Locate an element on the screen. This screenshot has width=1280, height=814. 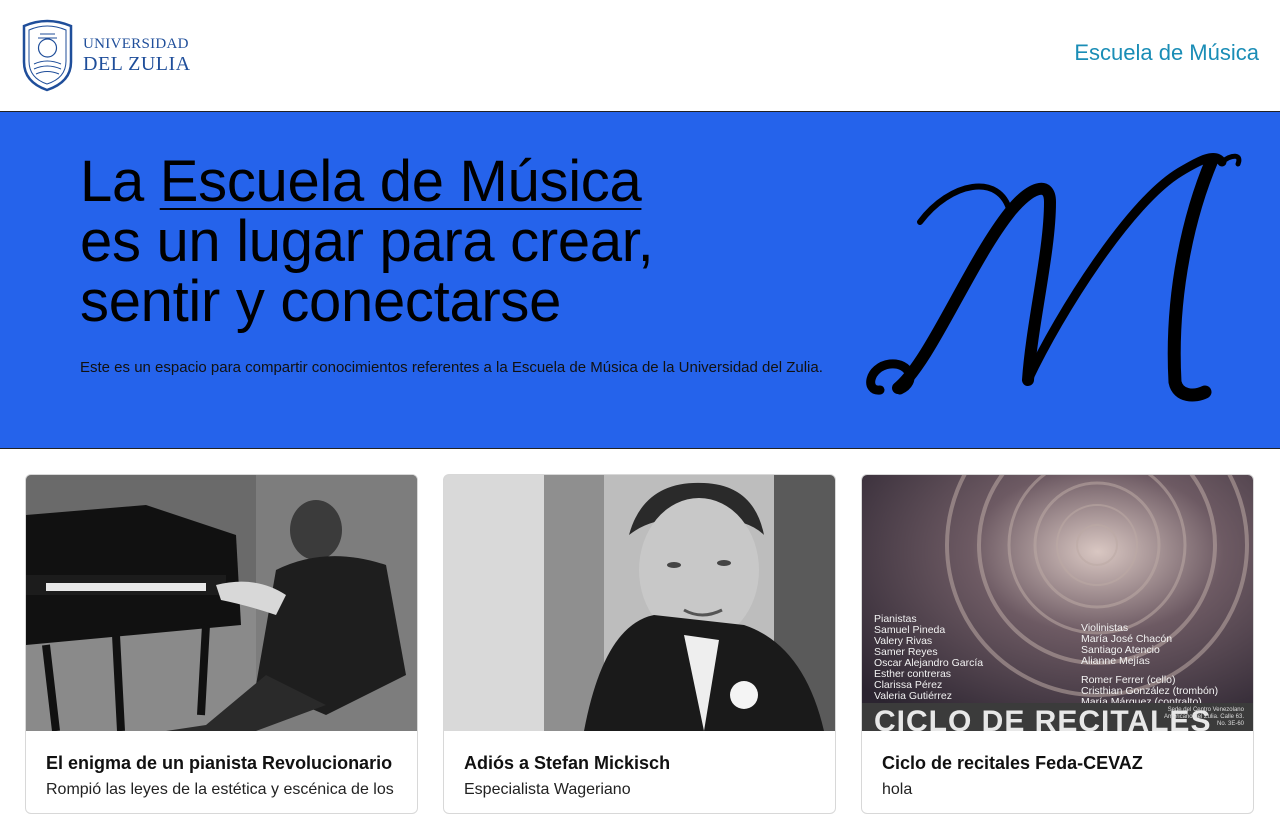
hero-title-link: Escuela de Música is located at coordinates (401, 181).